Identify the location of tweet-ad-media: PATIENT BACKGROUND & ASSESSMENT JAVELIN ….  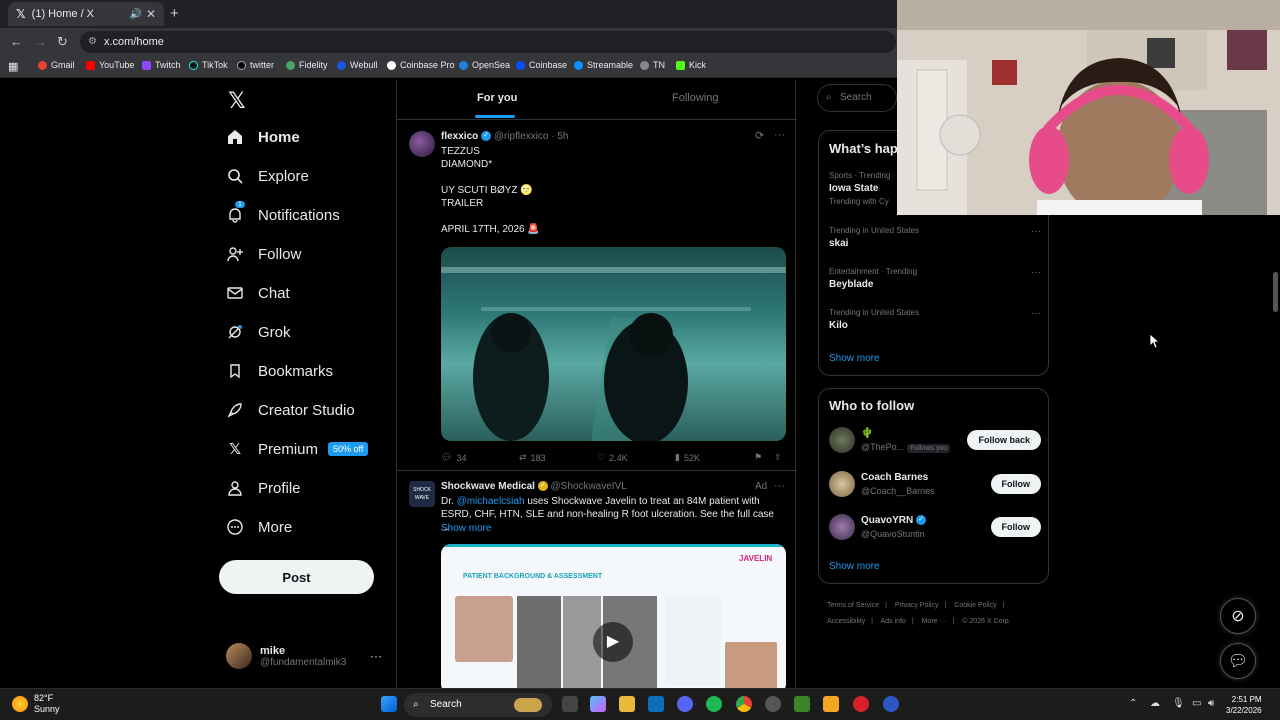
(613, 616).